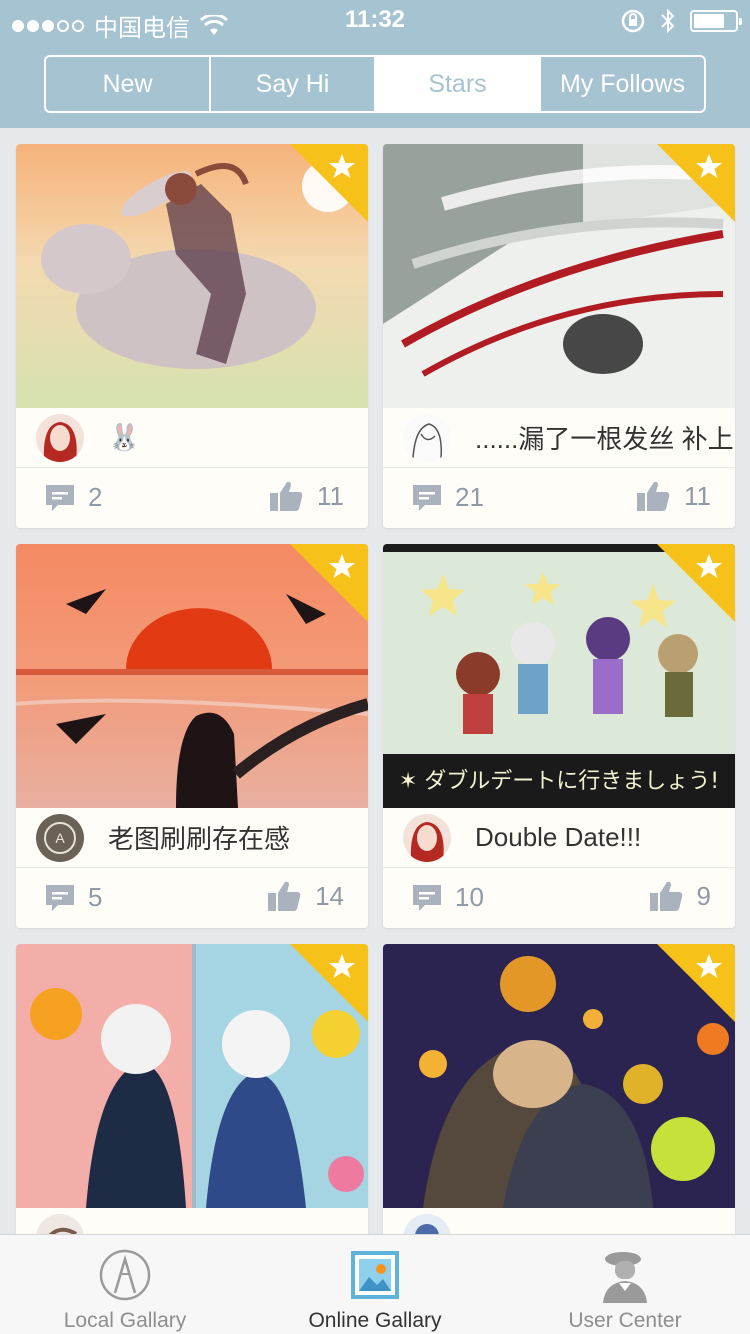 Image resolution: width=750 pixels, height=1334 pixels. I want to click on tab-user-center: User Center, so click(625, 1284).